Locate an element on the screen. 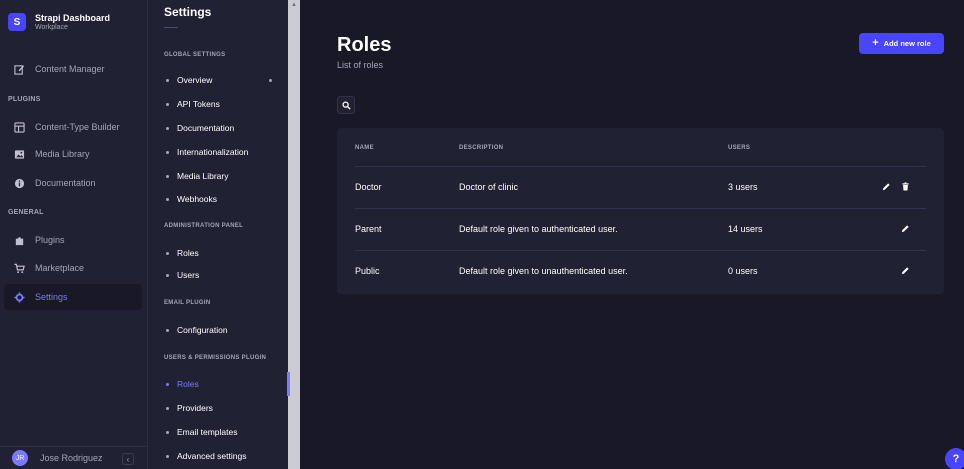 The width and height of the screenshot is (964, 469). scrollbar is located at coordinates (294, 234).